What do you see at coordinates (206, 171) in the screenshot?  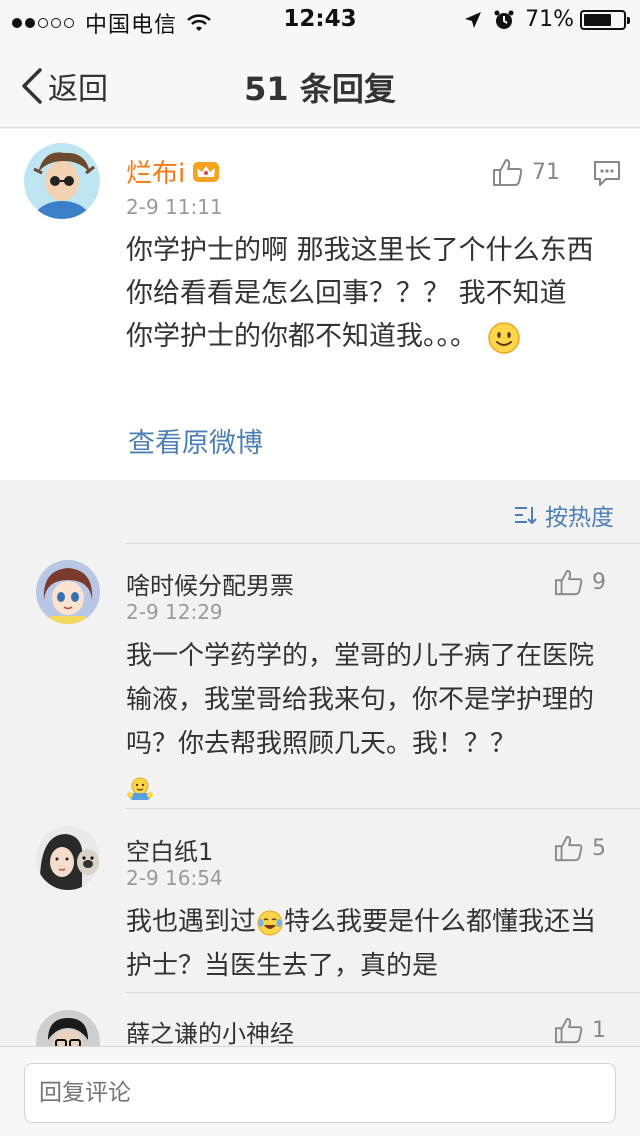 I see `vip-crown-icon` at bounding box center [206, 171].